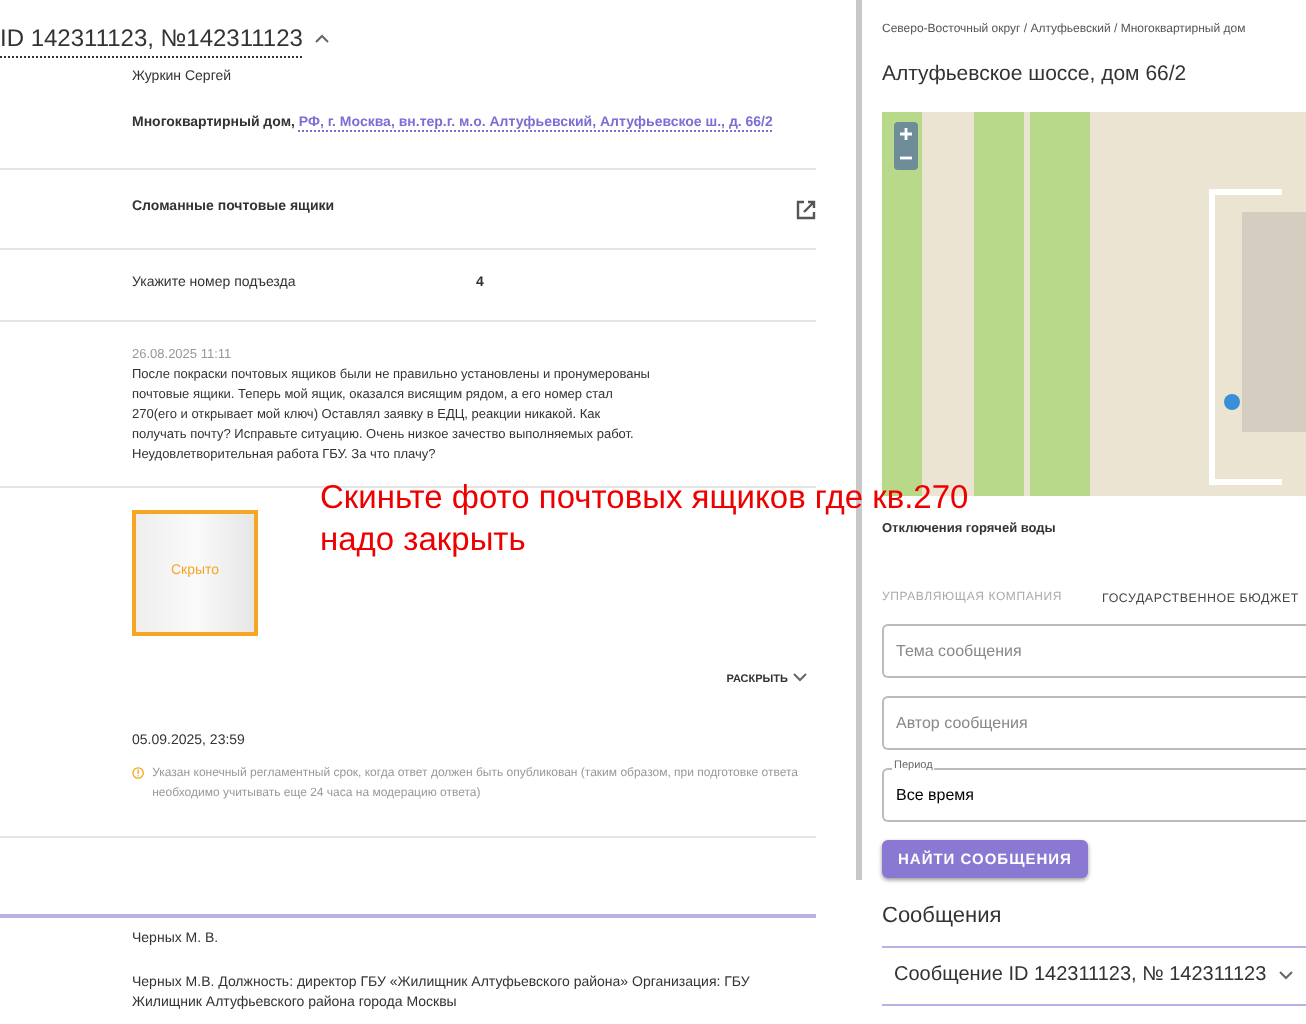 The image size is (1306, 1024). What do you see at coordinates (906, 134) in the screenshot?
I see `zoom-in-icon` at bounding box center [906, 134].